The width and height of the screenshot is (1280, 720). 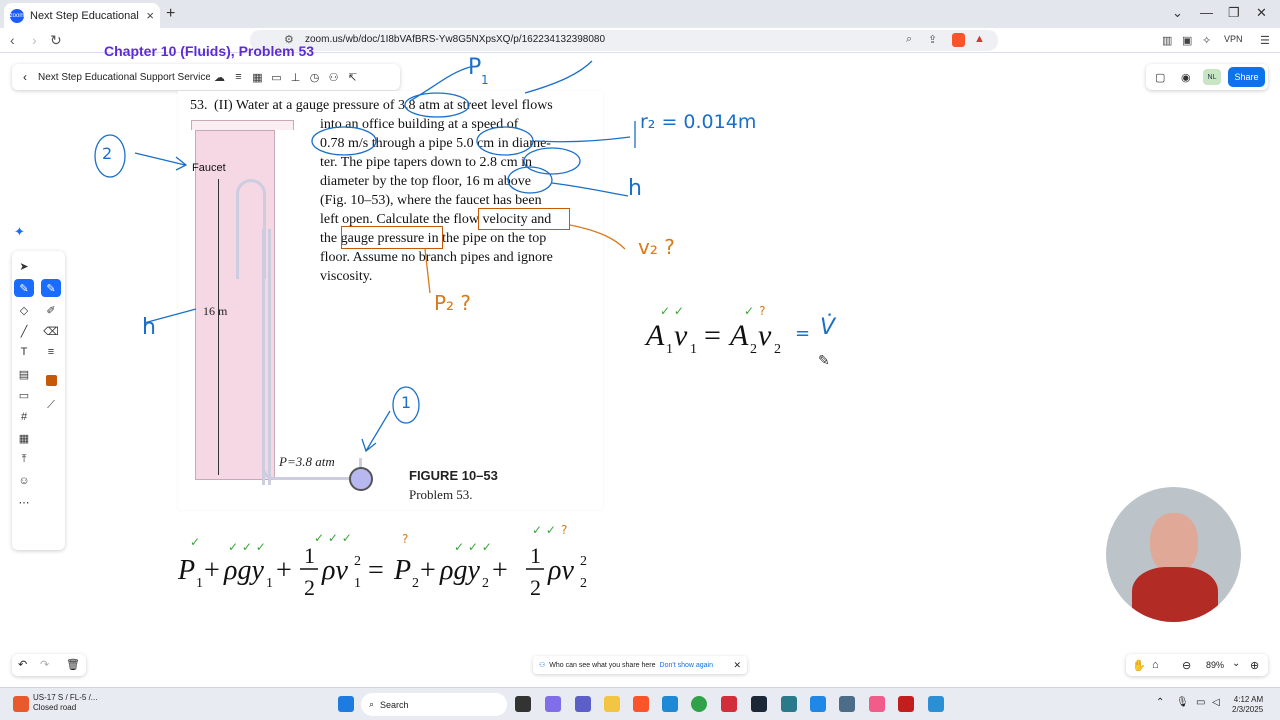 I want to click on search-label: Search, so click(x=394, y=704).